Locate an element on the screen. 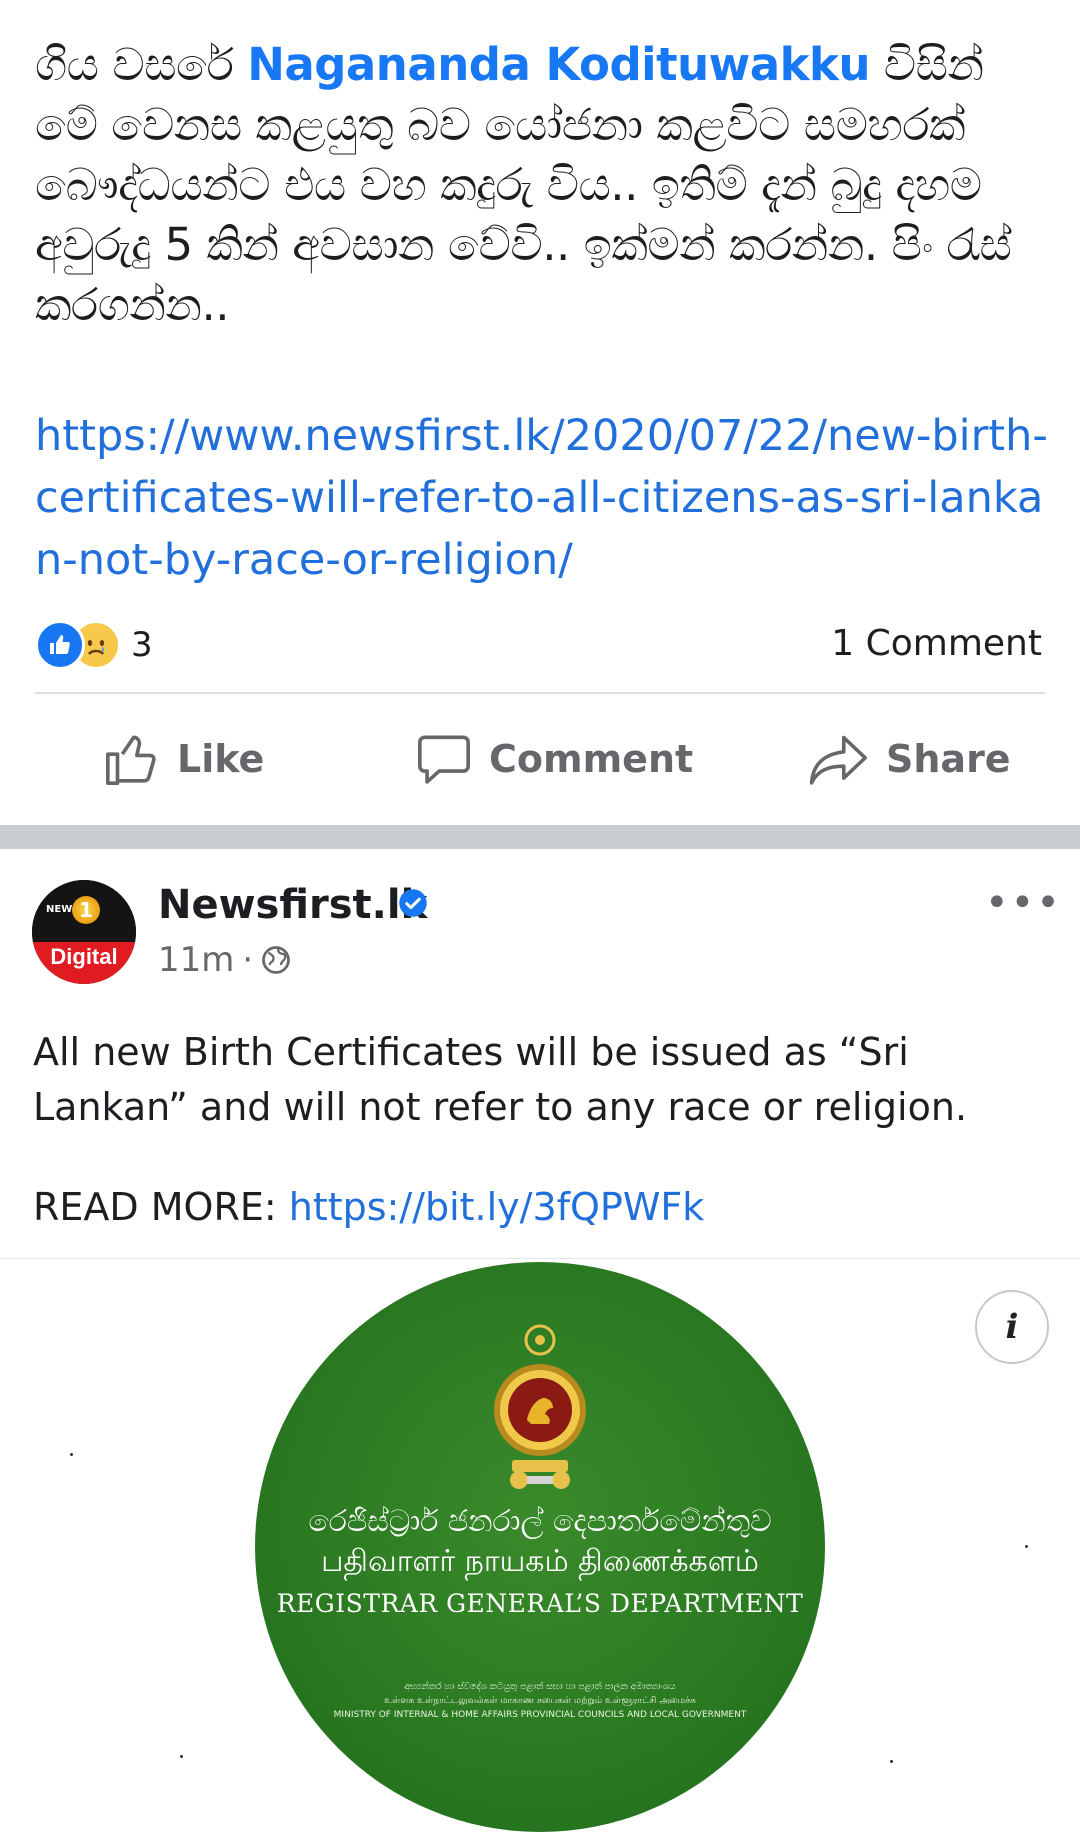 Image resolution: width=1080 pixels, height=1835 pixels. read-more-link: https://bit.ly/3fQPWFk is located at coordinates (497, 1207).